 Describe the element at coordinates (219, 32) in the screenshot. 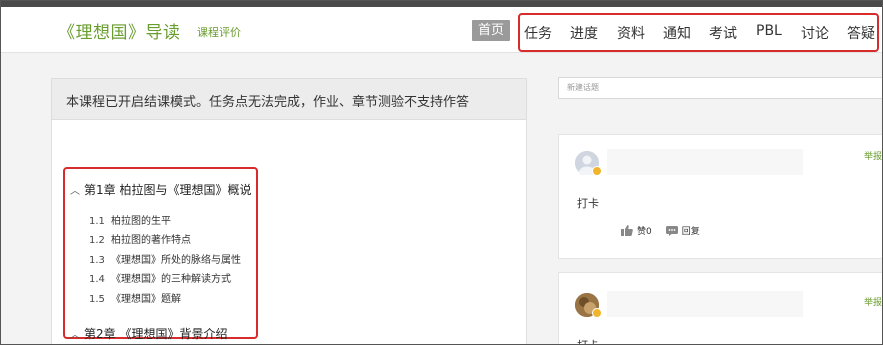

I see `course-eval-link: 课程评价` at that location.